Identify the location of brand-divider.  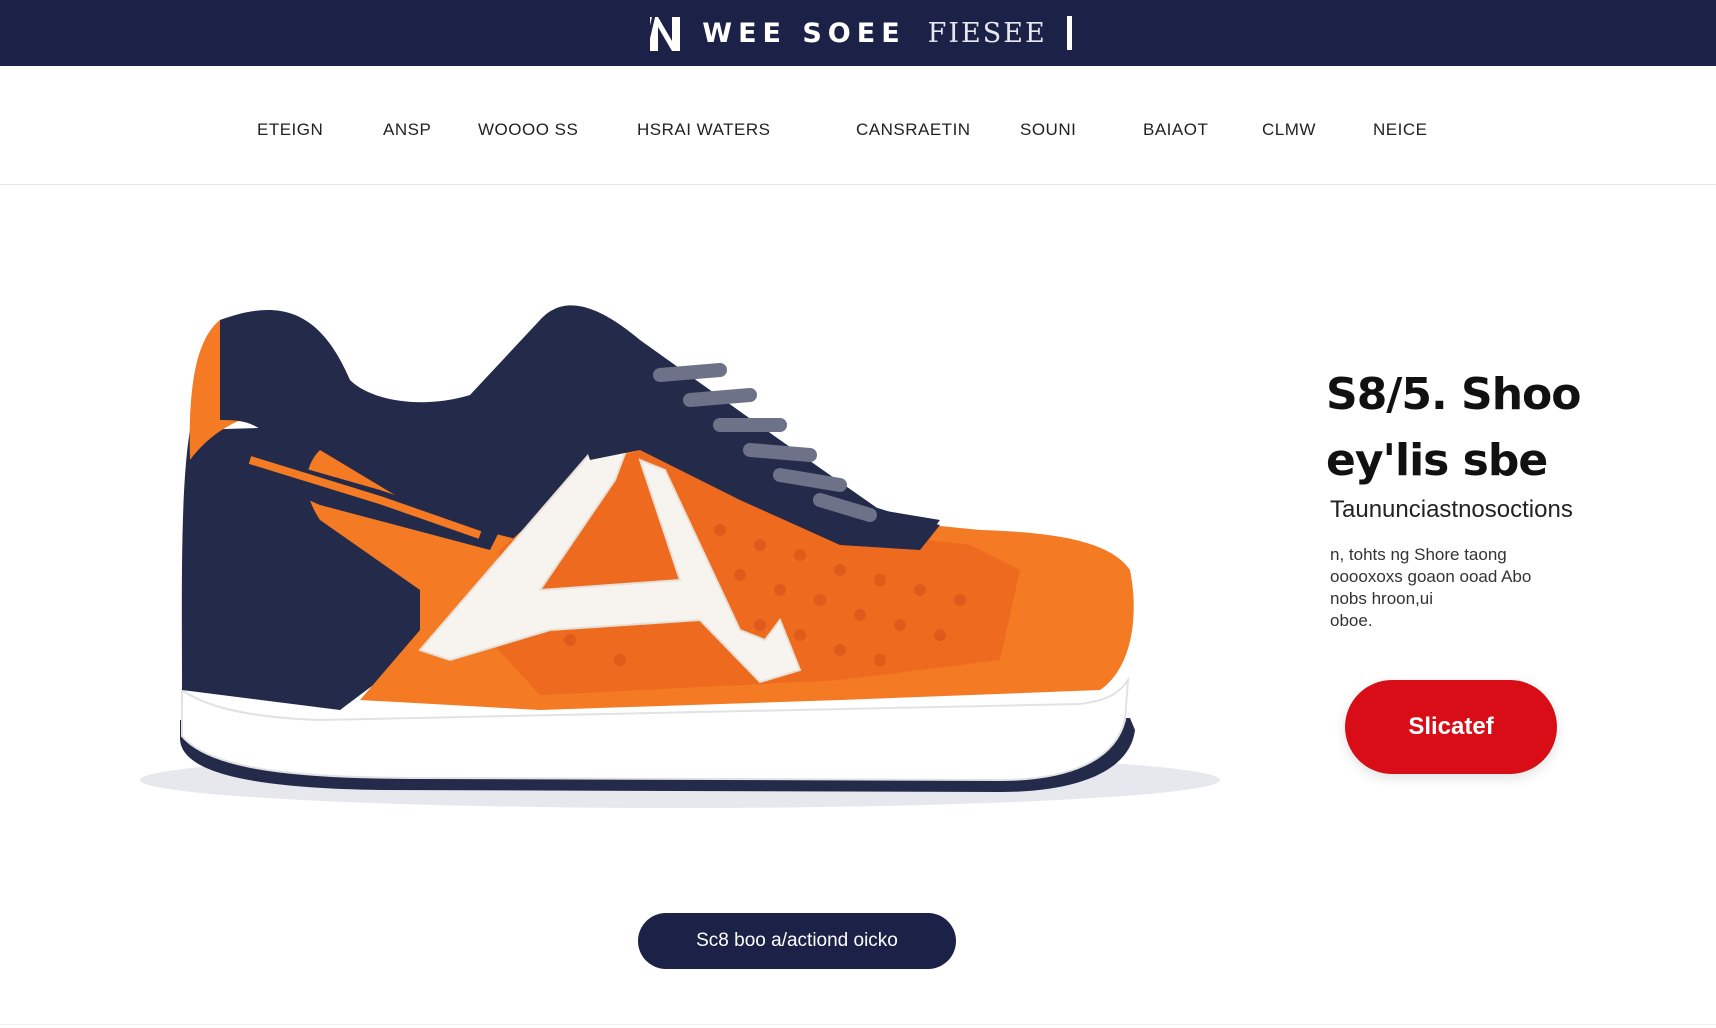
(1069, 33).